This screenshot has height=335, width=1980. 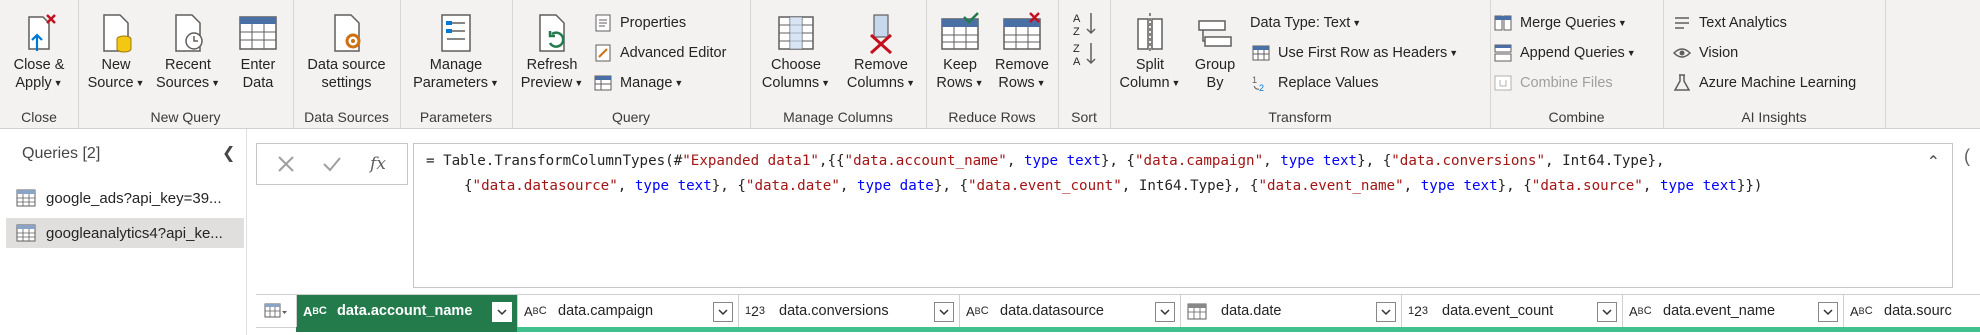 I want to click on manage-button: Manage ▼, so click(x=637, y=83).